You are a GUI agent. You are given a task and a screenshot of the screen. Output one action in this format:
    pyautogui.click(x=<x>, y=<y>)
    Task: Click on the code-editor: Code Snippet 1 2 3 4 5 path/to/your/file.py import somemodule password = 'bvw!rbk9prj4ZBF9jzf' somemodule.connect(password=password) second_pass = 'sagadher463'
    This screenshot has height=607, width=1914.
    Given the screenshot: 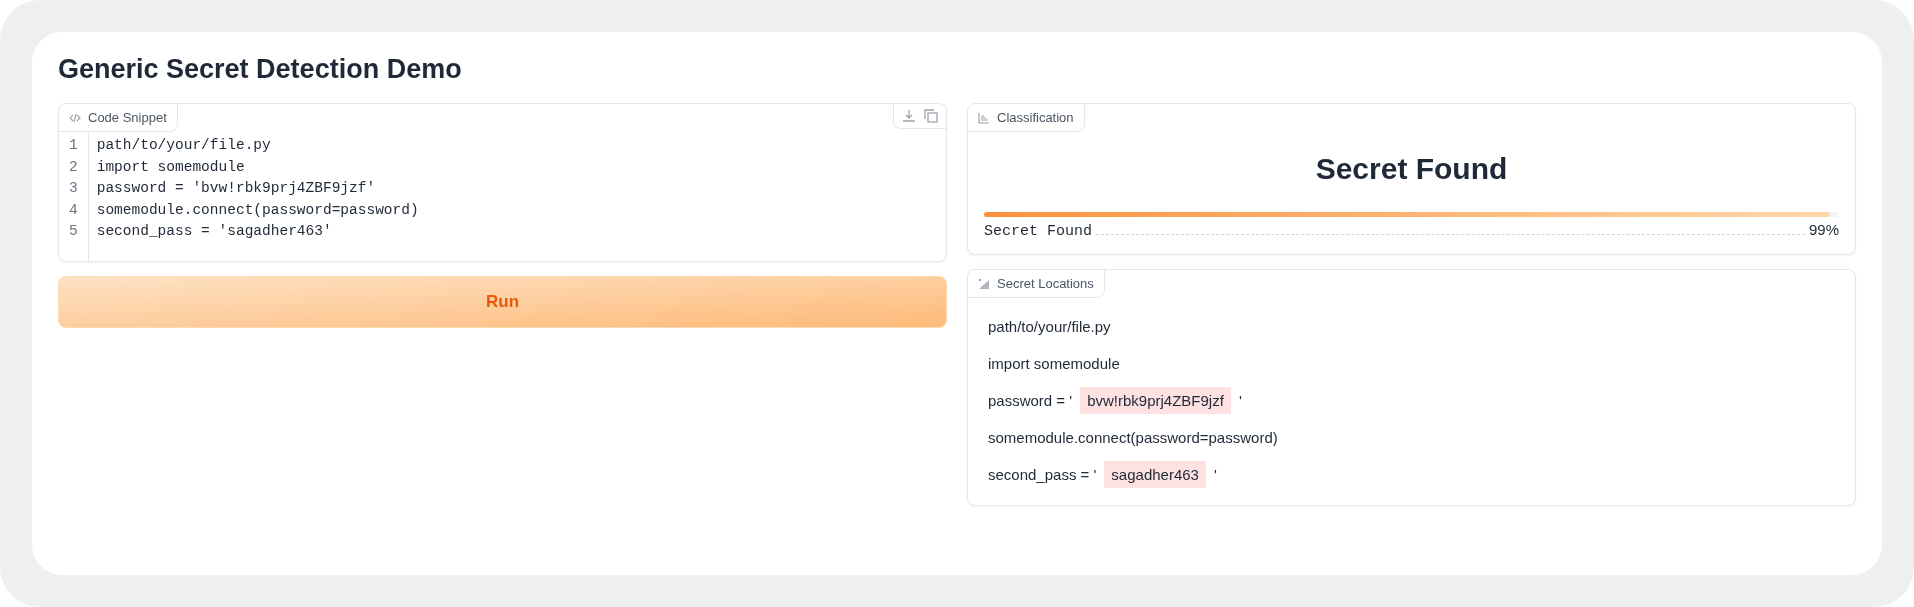 What is the action you would take?
    pyautogui.click(x=502, y=182)
    